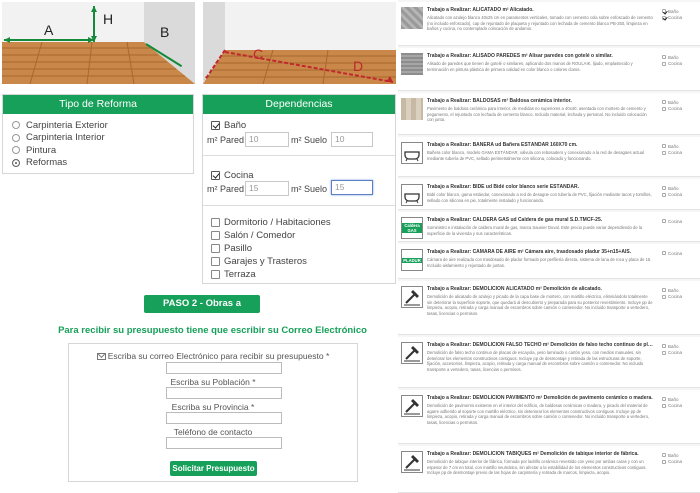 This screenshot has width=700, height=493. What do you see at coordinates (213, 468) in the screenshot?
I see `solicitar-presupuesto-button: Solicitar Presupuesto` at bounding box center [213, 468].